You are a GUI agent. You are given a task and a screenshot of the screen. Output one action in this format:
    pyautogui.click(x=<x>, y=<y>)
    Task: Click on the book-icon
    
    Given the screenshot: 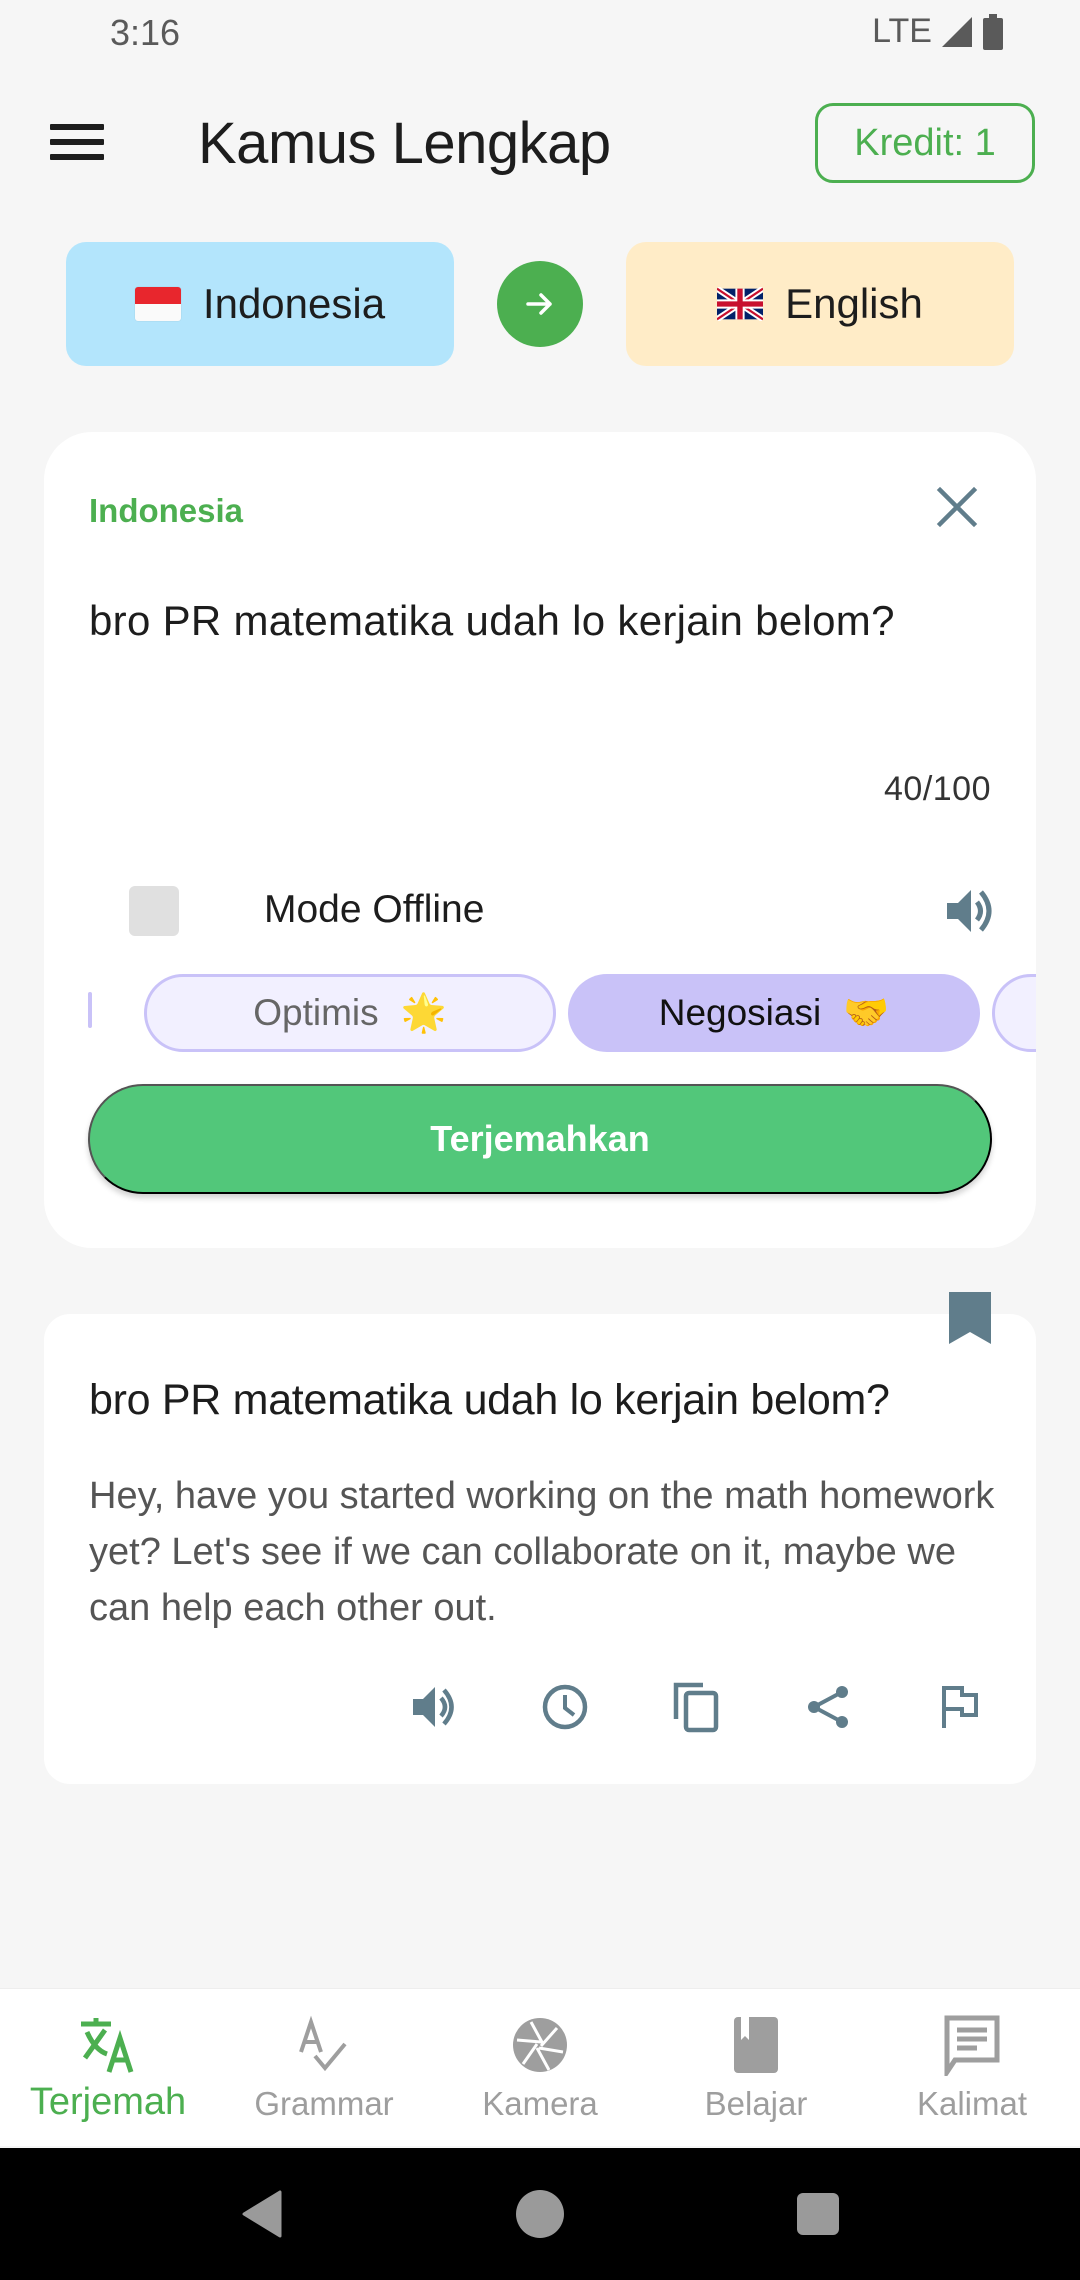 What is the action you would take?
    pyautogui.click(x=756, y=2045)
    